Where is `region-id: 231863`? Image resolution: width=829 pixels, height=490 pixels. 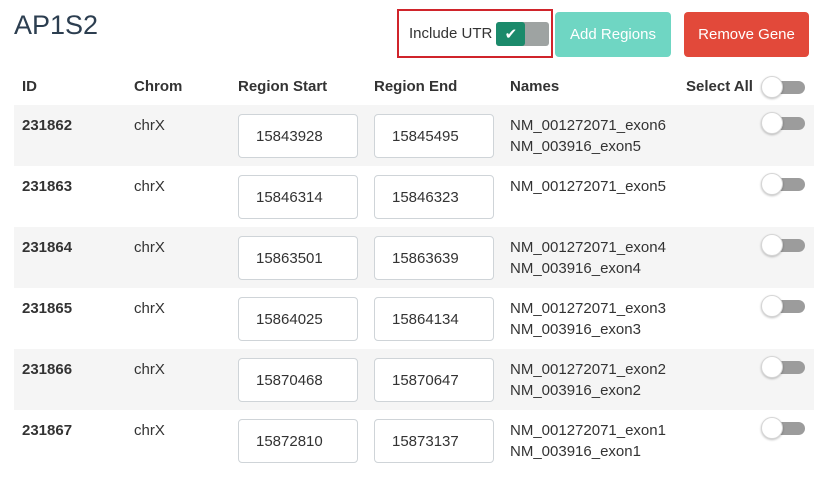 region-id: 231863 is located at coordinates (47, 186).